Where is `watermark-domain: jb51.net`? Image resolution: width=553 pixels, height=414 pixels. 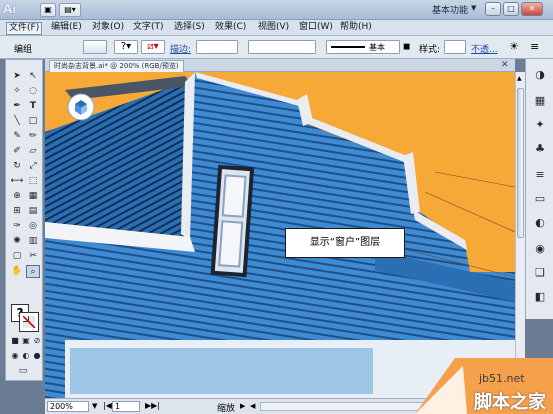 watermark-domain: jb51.net is located at coordinates (502, 378).